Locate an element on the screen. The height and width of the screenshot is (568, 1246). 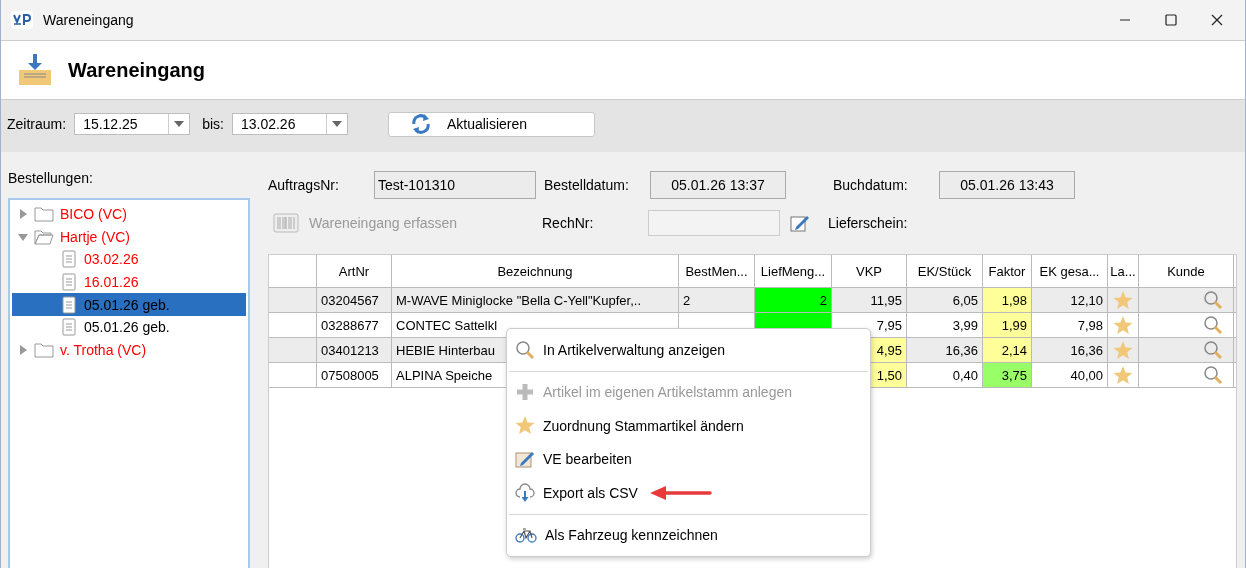
delivery-note-label: Lieferschein: is located at coordinates (868, 223).